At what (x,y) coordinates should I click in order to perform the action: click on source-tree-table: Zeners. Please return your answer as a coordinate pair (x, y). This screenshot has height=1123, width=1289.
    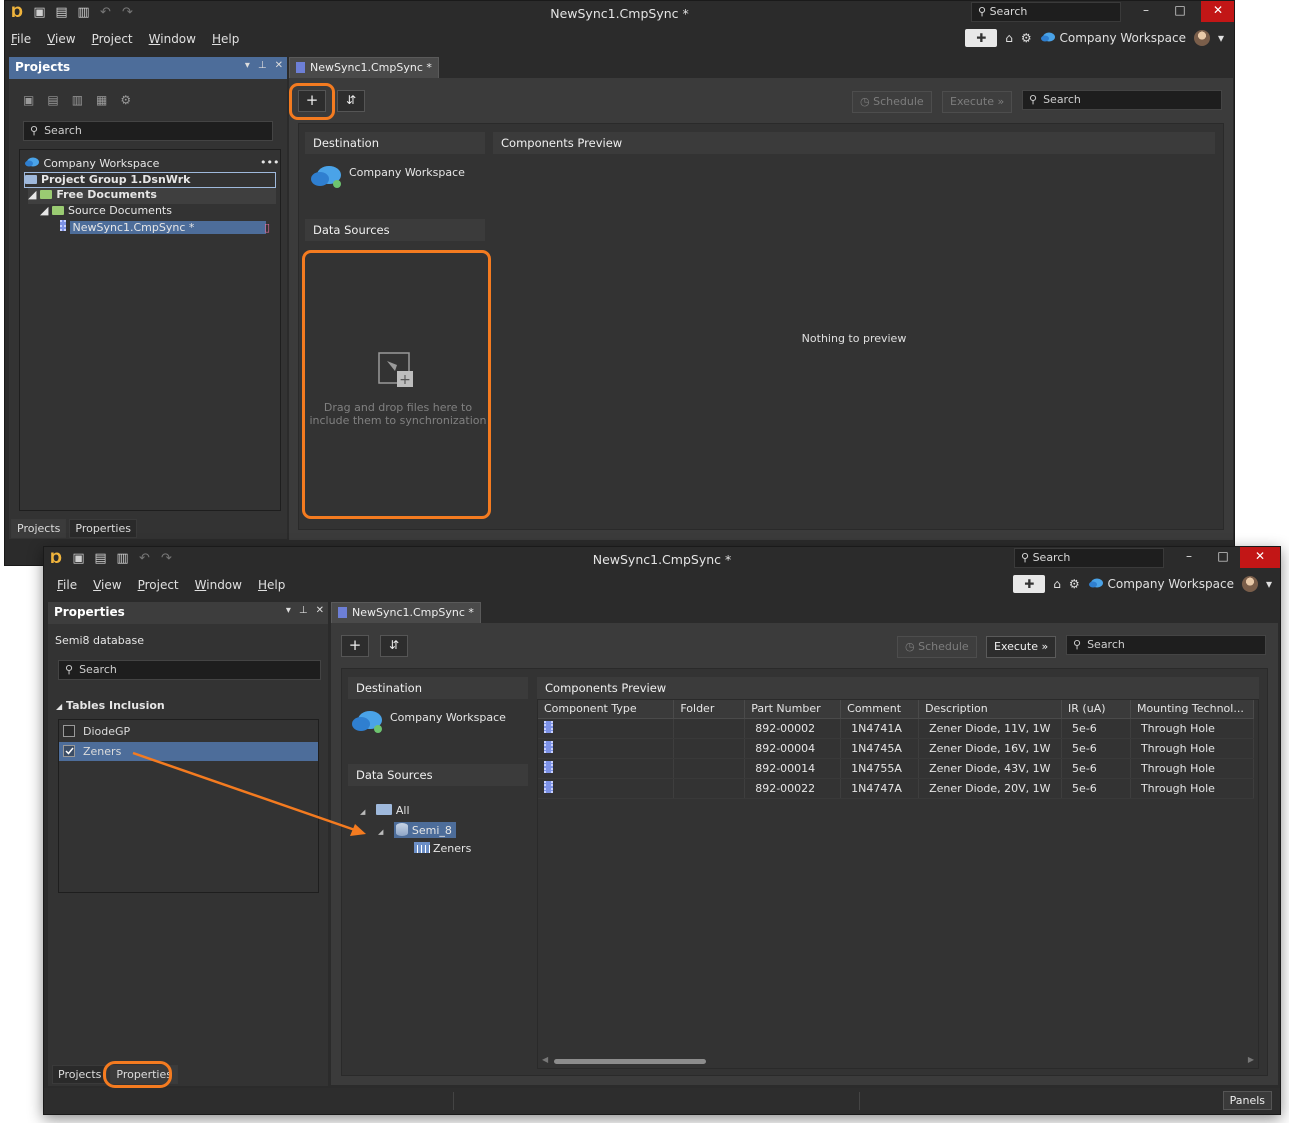
    Looking at the image, I should click on (442, 850).